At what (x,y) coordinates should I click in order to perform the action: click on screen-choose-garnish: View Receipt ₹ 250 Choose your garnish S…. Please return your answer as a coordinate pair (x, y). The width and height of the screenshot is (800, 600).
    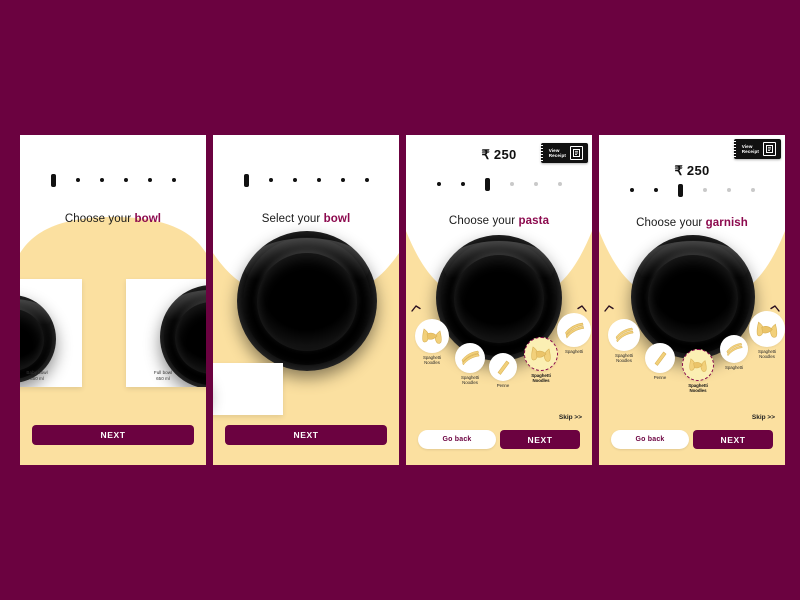
    Looking at the image, I should click on (692, 300).